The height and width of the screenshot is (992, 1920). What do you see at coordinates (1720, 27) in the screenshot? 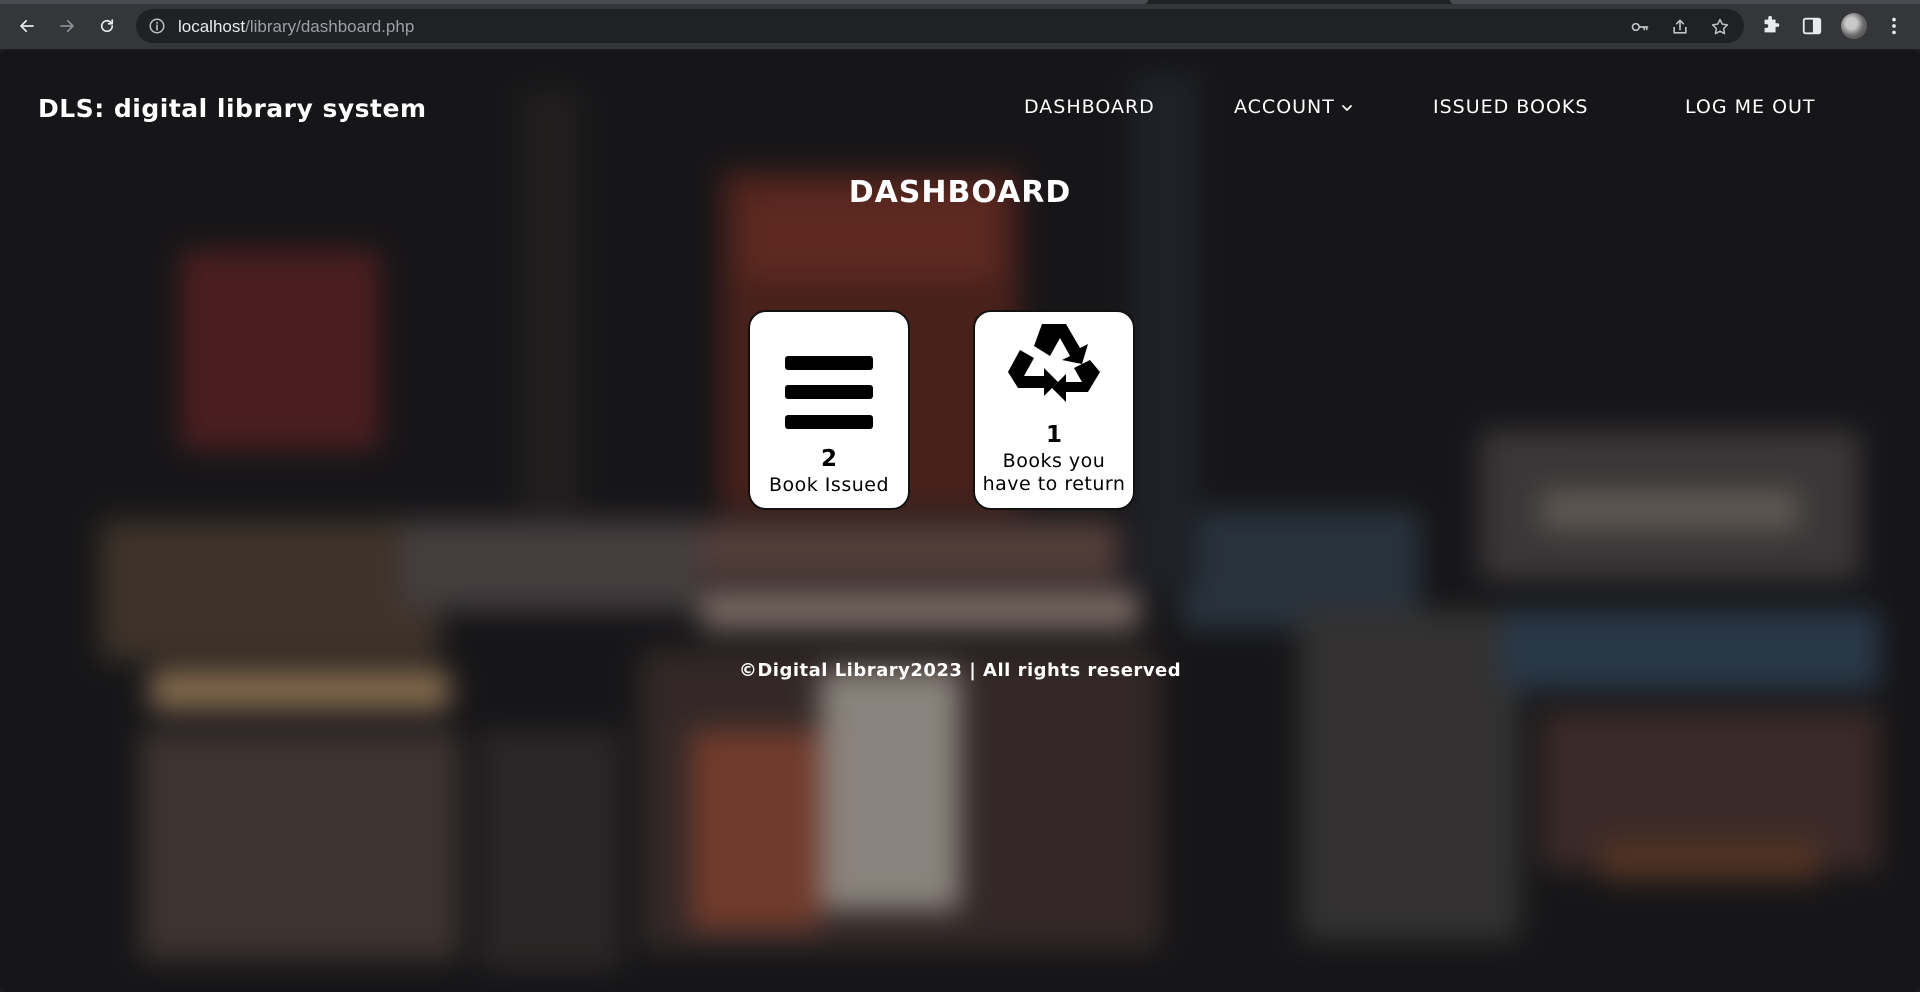
I see `bookmark-star-icon` at bounding box center [1720, 27].